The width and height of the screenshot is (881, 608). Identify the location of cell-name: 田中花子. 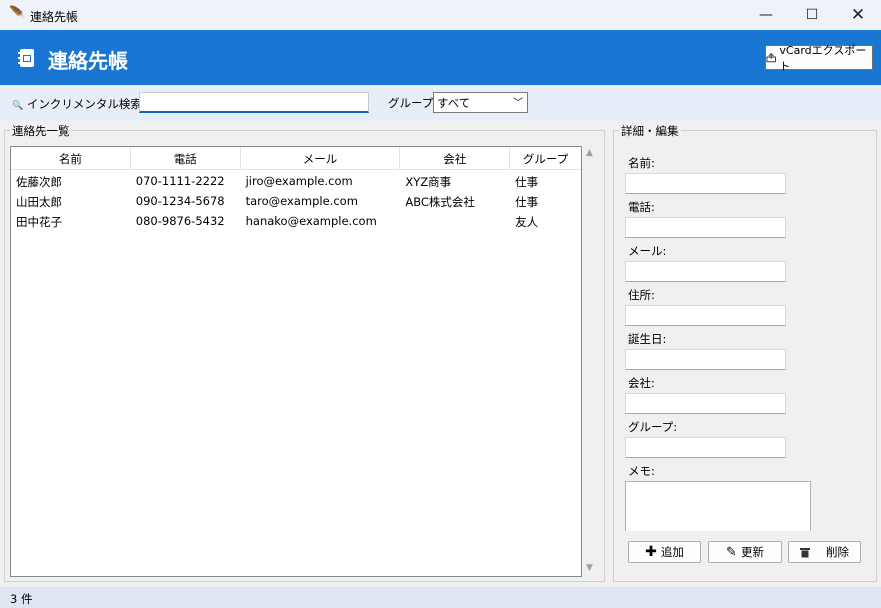
(39, 222).